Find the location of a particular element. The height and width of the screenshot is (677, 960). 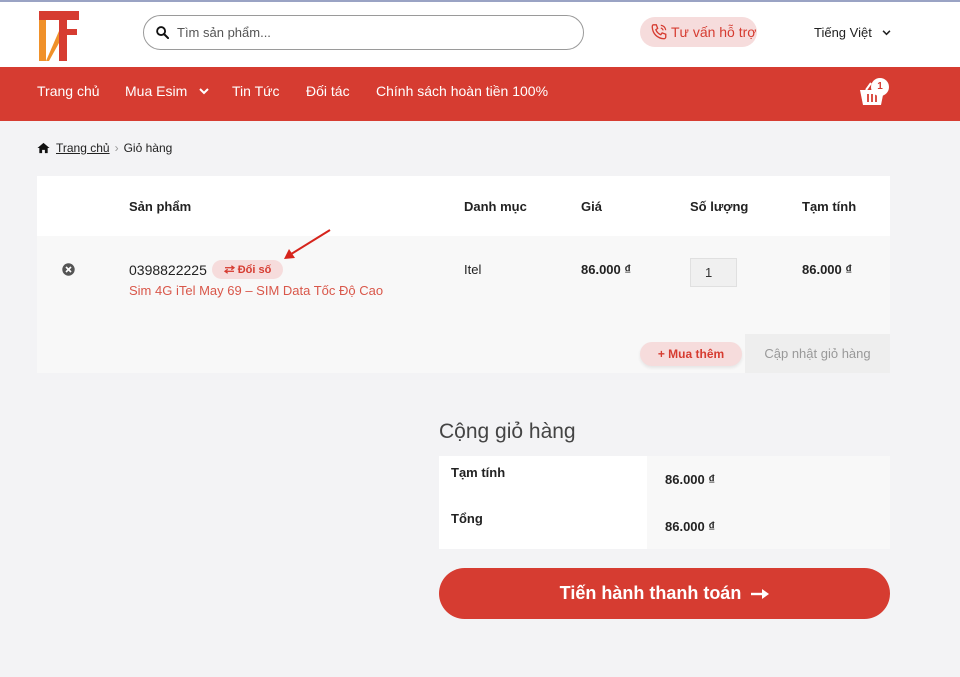

nav-item-label: Chính sách hoàn tiền 100% is located at coordinates (462, 91).